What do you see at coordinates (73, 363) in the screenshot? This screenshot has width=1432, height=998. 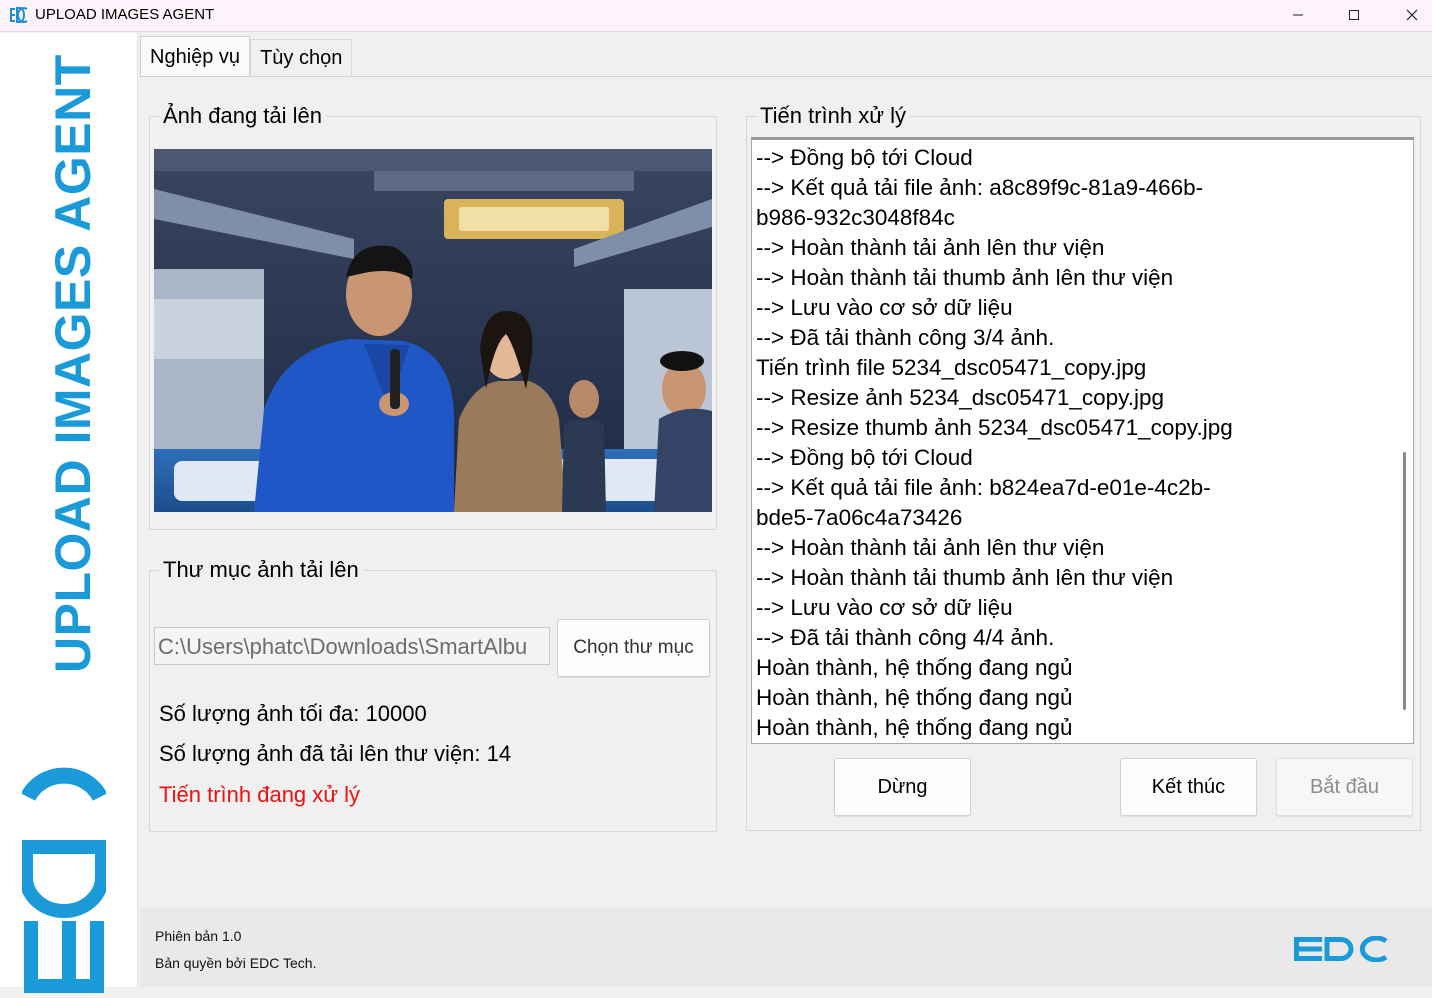 I see `brand-vertical-title: UPLOAD IMAGES AGENT` at bounding box center [73, 363].